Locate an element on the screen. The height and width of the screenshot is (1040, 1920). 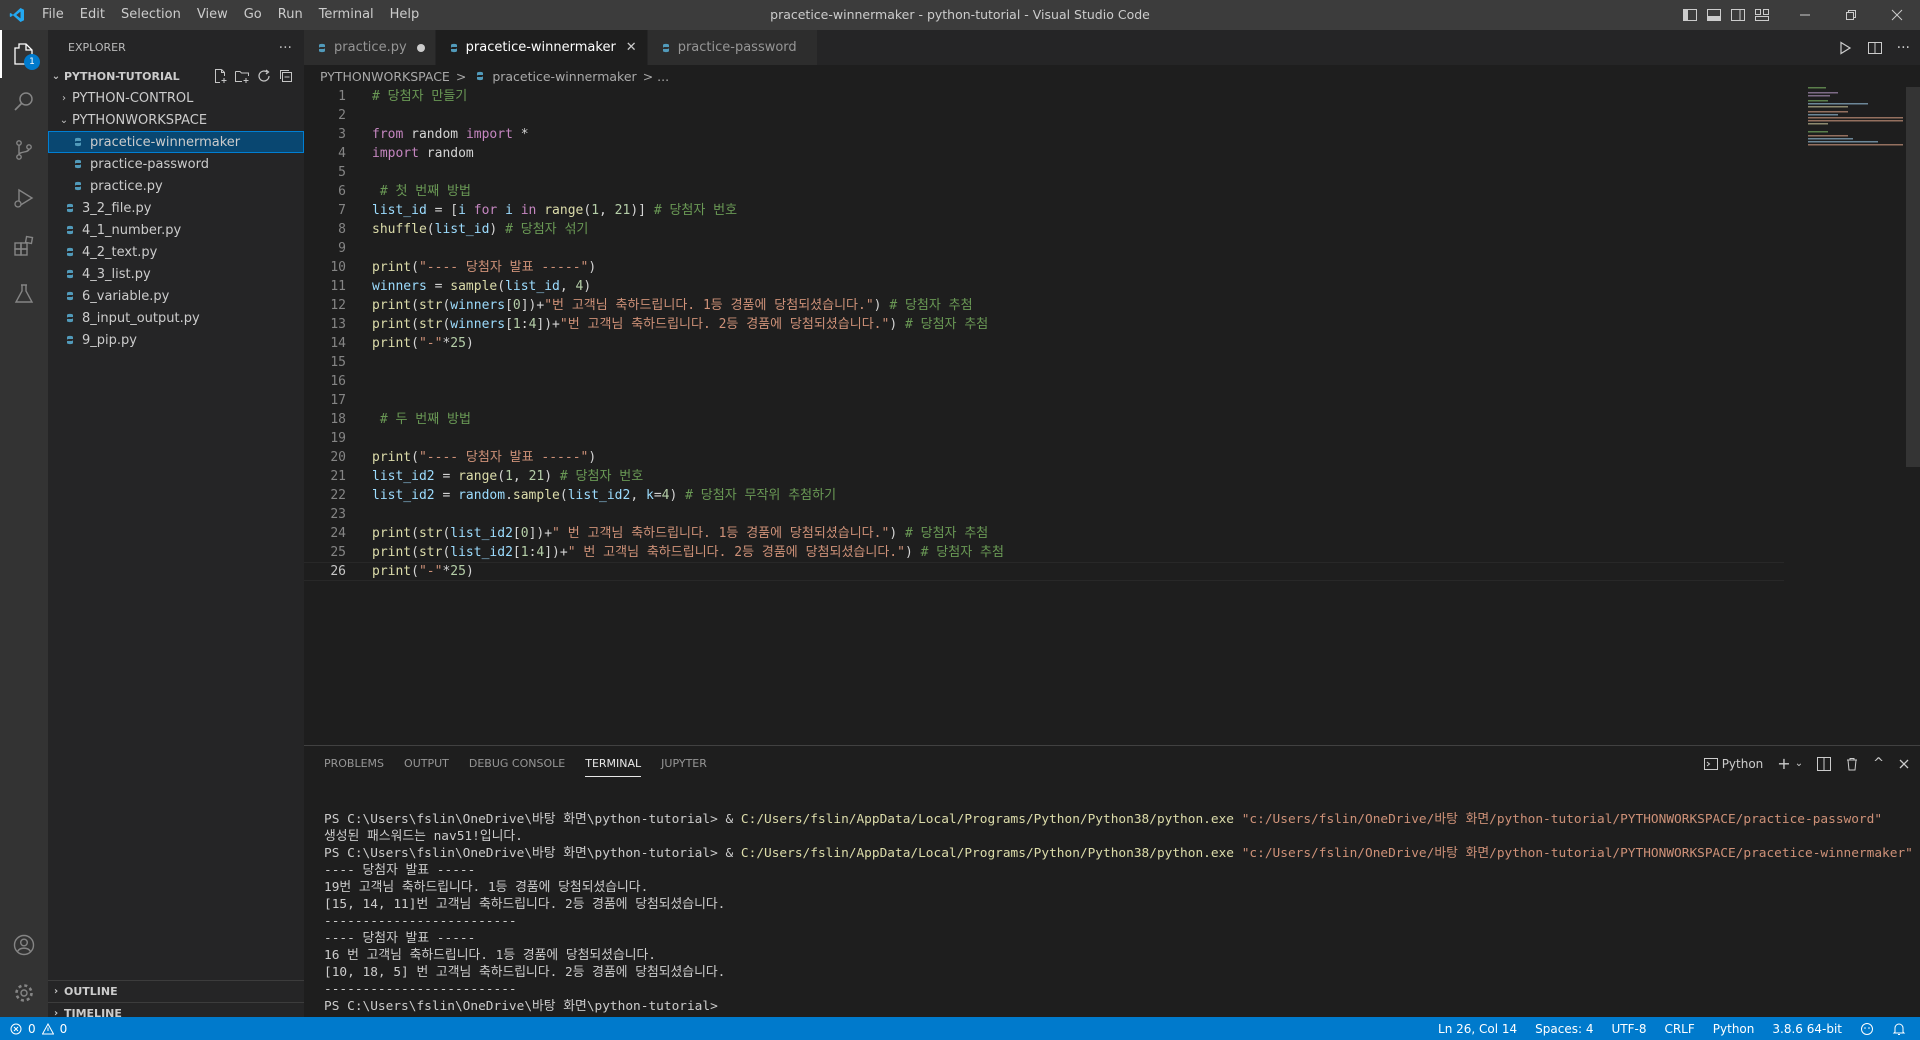
outline-section: › OUTLINE is located at coordinates (176, 991).